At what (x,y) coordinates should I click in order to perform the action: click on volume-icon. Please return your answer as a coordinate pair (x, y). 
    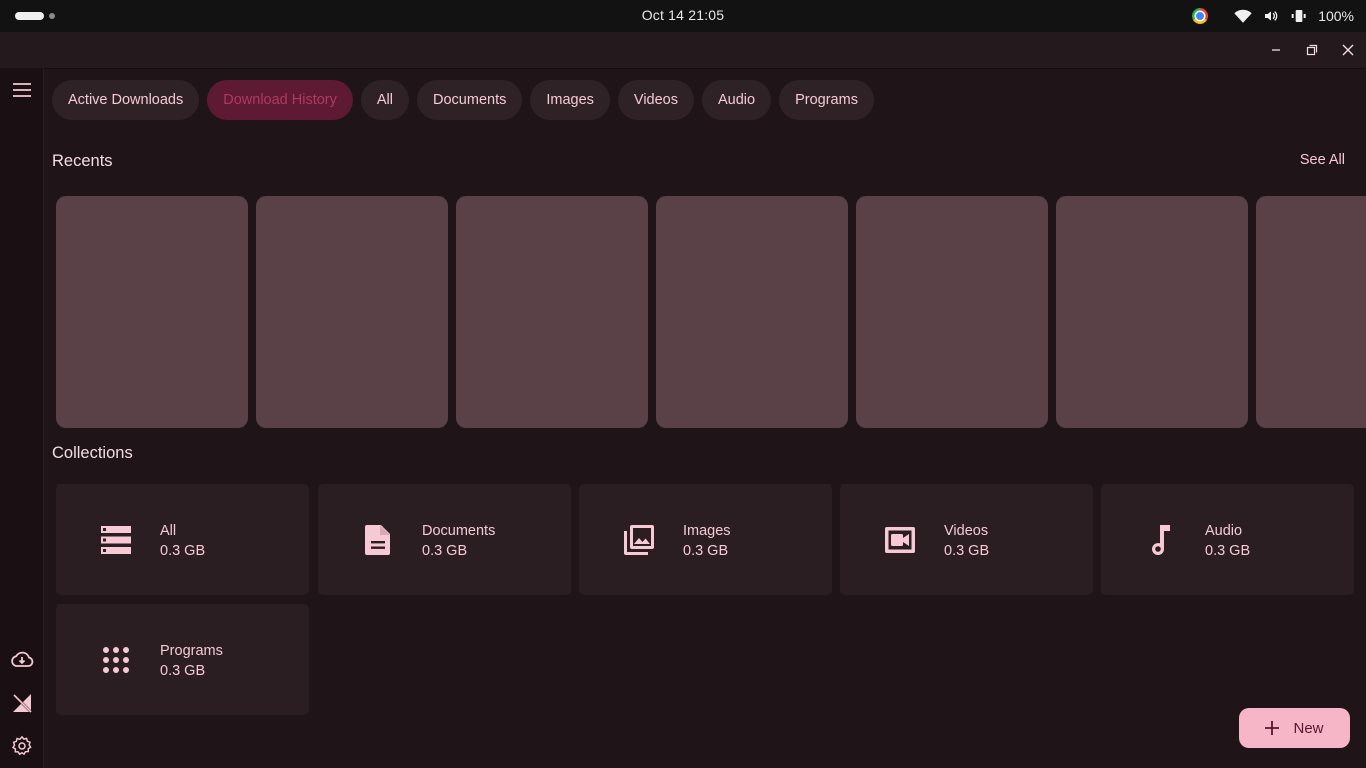
    Looking at the image, I should click on (1271, 16).